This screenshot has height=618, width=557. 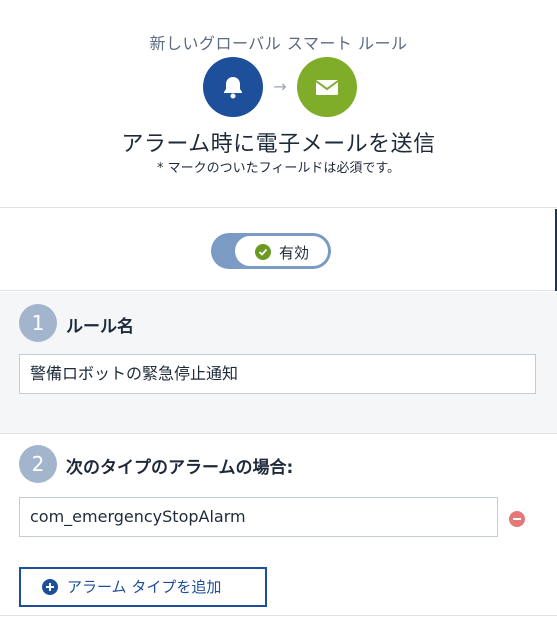 I want to click on alarm-type-input: com_emergencyStopAlarm, so click(x=258, y=517).